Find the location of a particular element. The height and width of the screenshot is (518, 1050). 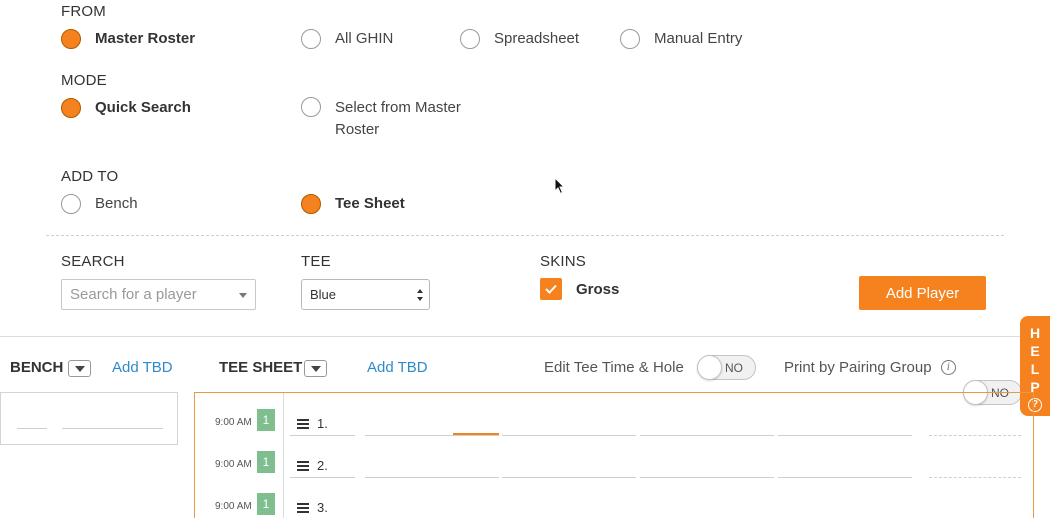

from-option-all-ghin: All GHIN is located at coordinates (347, 39).